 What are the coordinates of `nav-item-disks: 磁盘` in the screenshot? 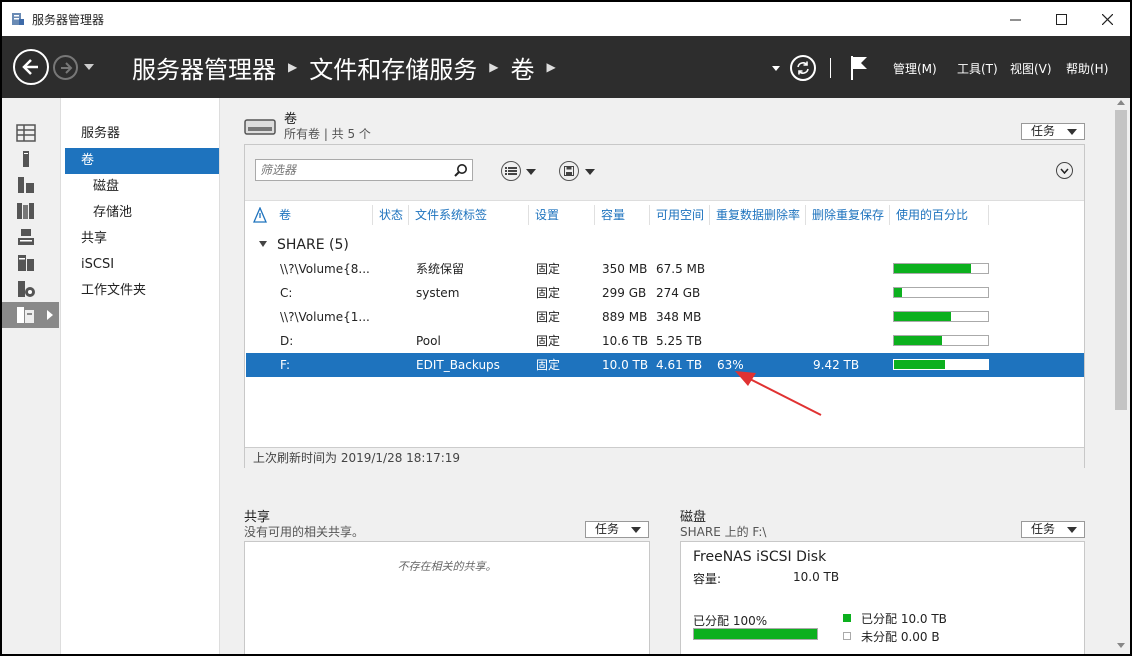 It's located at (142, 187).